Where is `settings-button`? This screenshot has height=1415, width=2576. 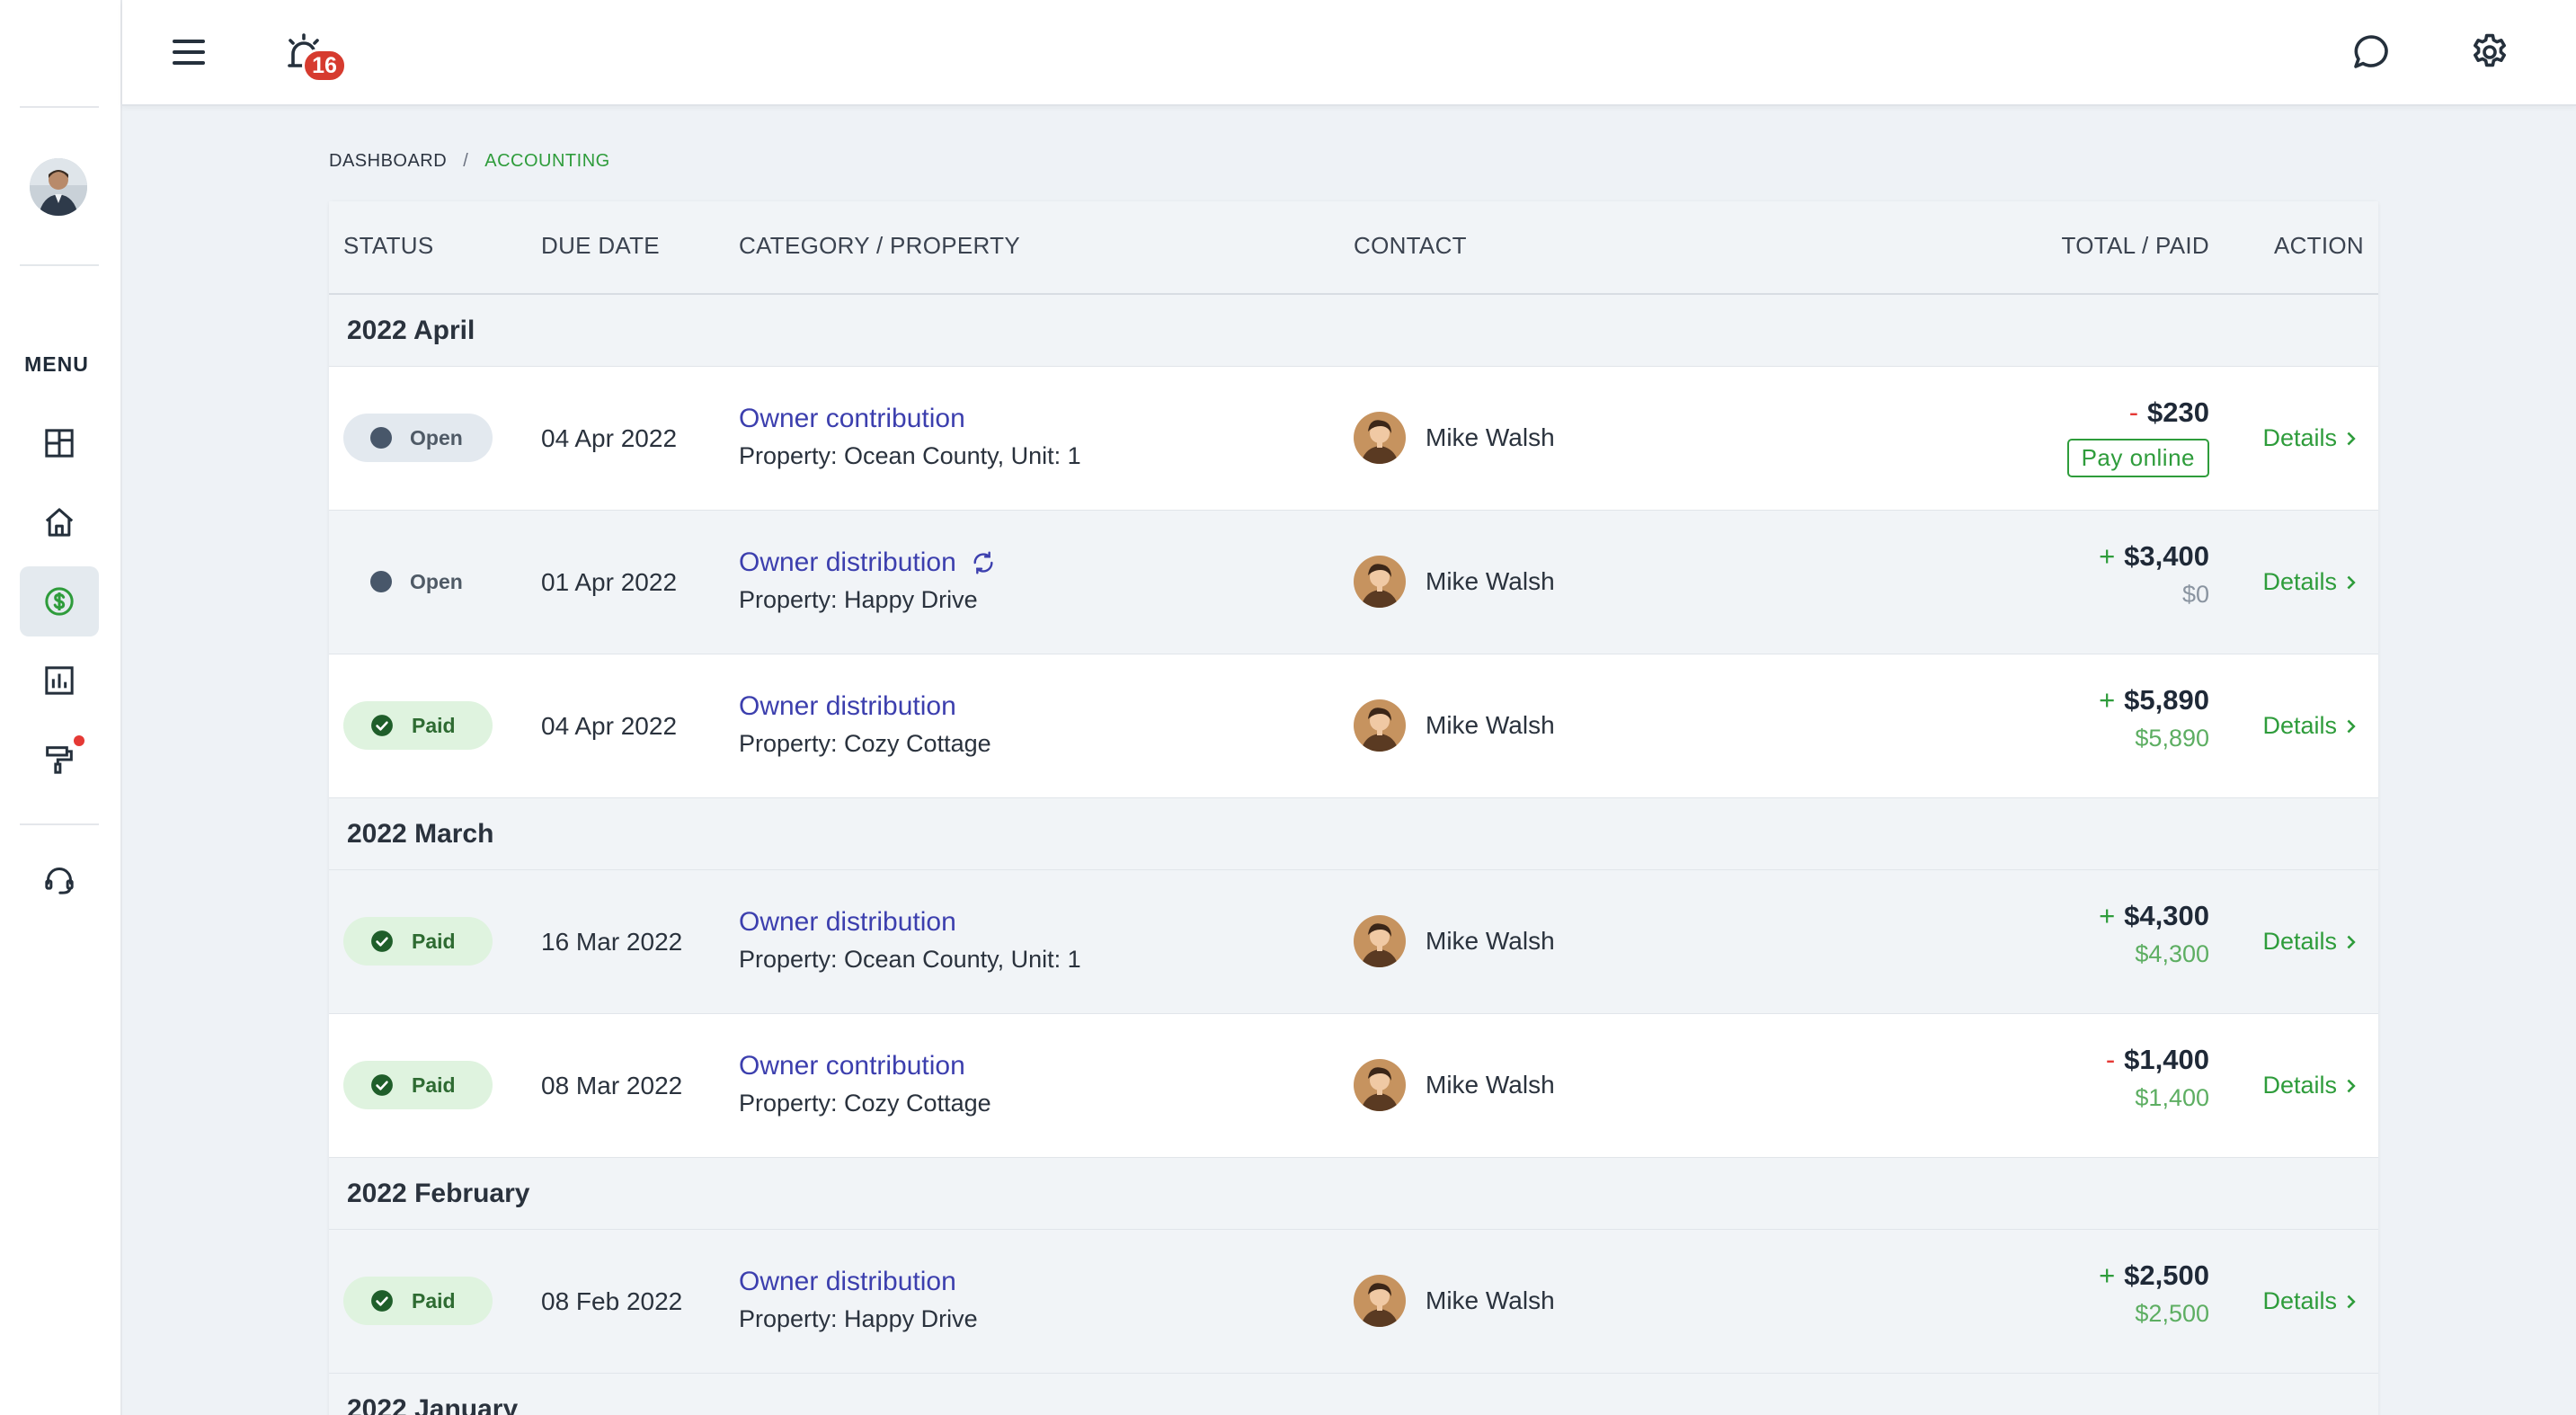 settings-button is located at coordinates (2489, 52).